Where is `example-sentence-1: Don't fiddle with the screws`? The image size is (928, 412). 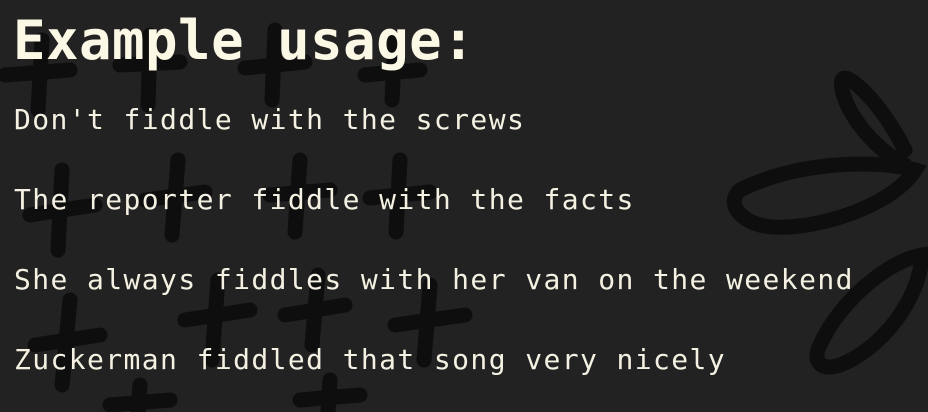 example-sentence-1: Don't fiddle with the screws is located at coordinates (270, 119).